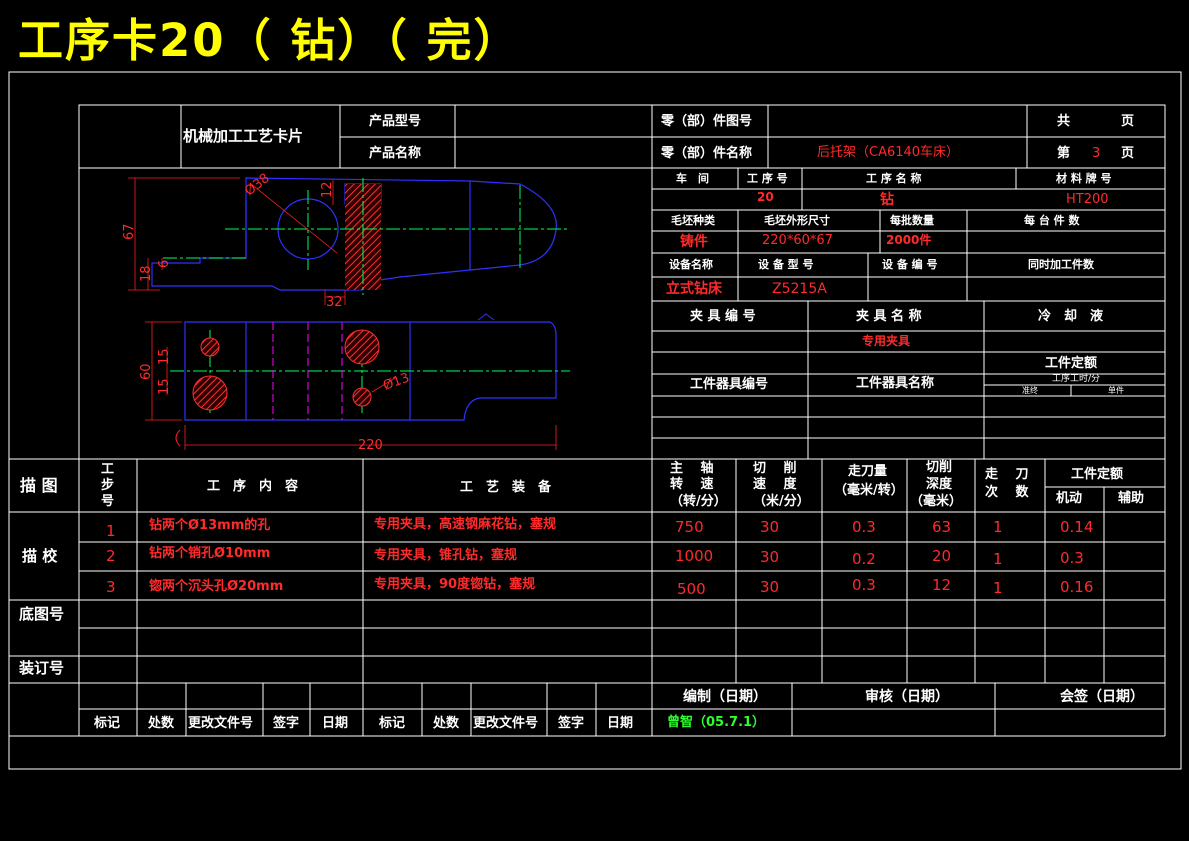 The height and width of the screenshot is (841, 1189). I want to click on total-label: 共, so click(1064, 121).